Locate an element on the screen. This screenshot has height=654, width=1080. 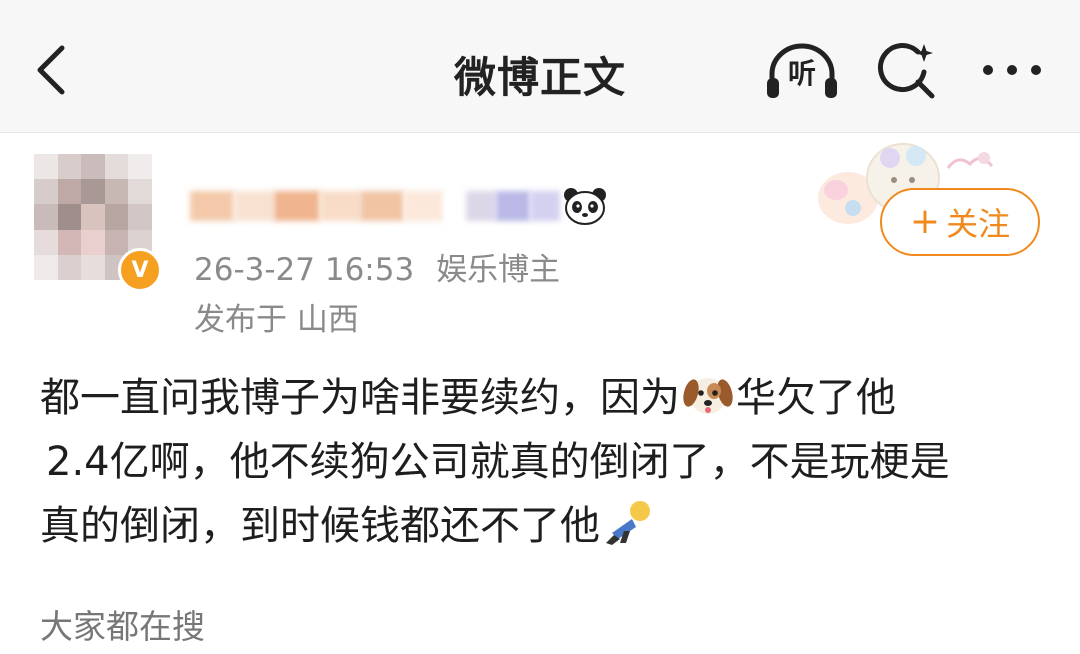
ai-search-button is located at coordinates (907, 71).